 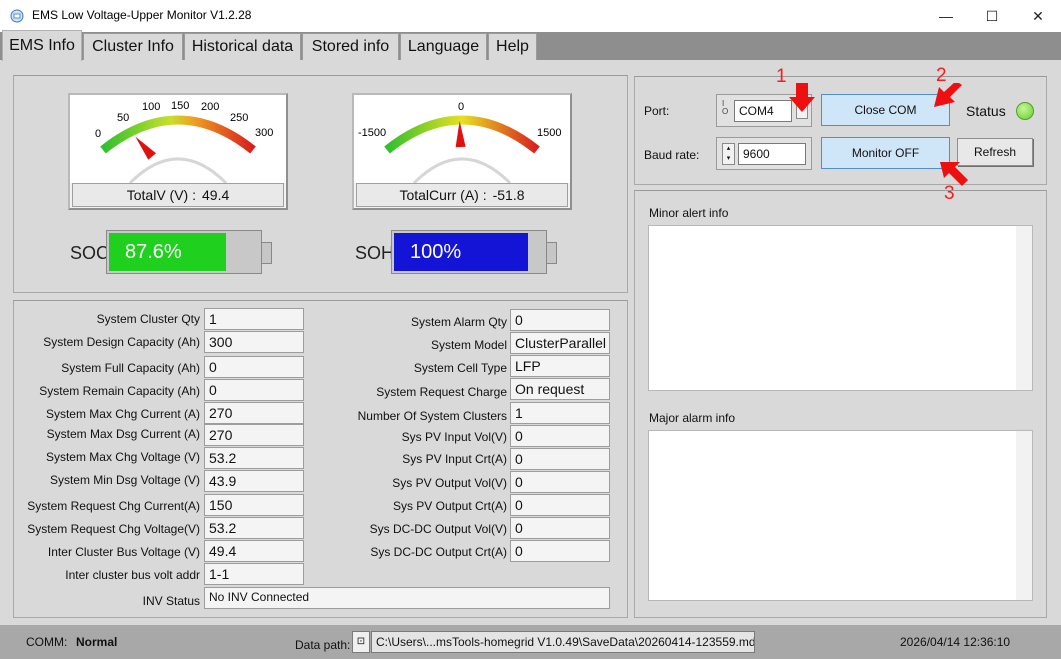 I want to click on field-label: System Full Capacity (Ah), so click(x=130, y=368).